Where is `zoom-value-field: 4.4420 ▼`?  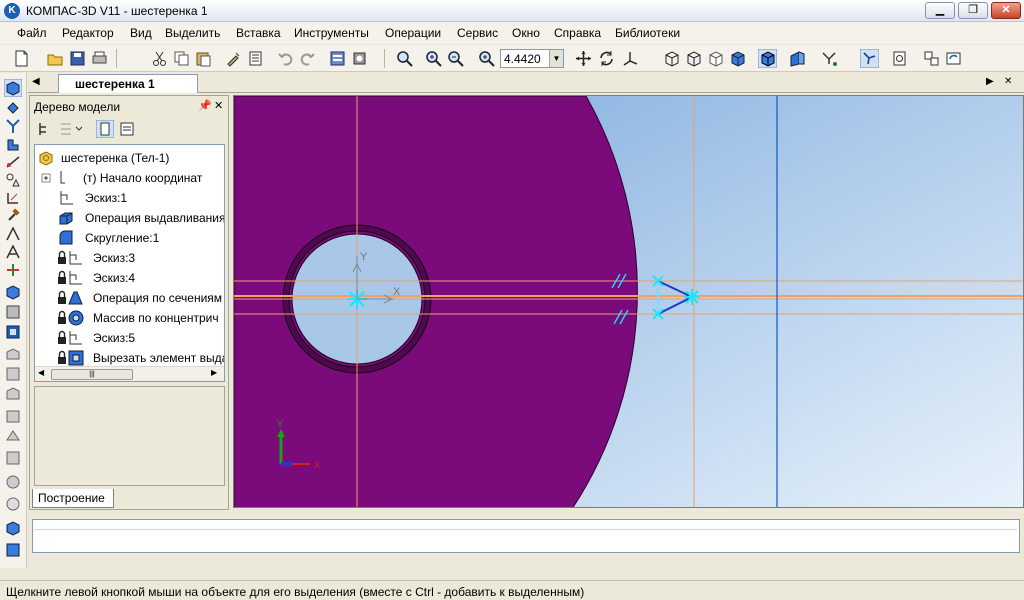
zoom-value-field: 4.4420 ▼ is located at coordinates (532, 58).